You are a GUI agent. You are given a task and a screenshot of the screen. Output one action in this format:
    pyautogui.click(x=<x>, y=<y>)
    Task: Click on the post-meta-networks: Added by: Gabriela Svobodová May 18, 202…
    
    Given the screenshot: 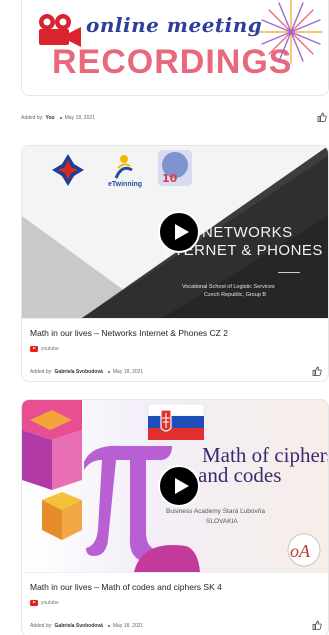 What is the action you would take?
    pyautogui.click(x=176, y=372)
    